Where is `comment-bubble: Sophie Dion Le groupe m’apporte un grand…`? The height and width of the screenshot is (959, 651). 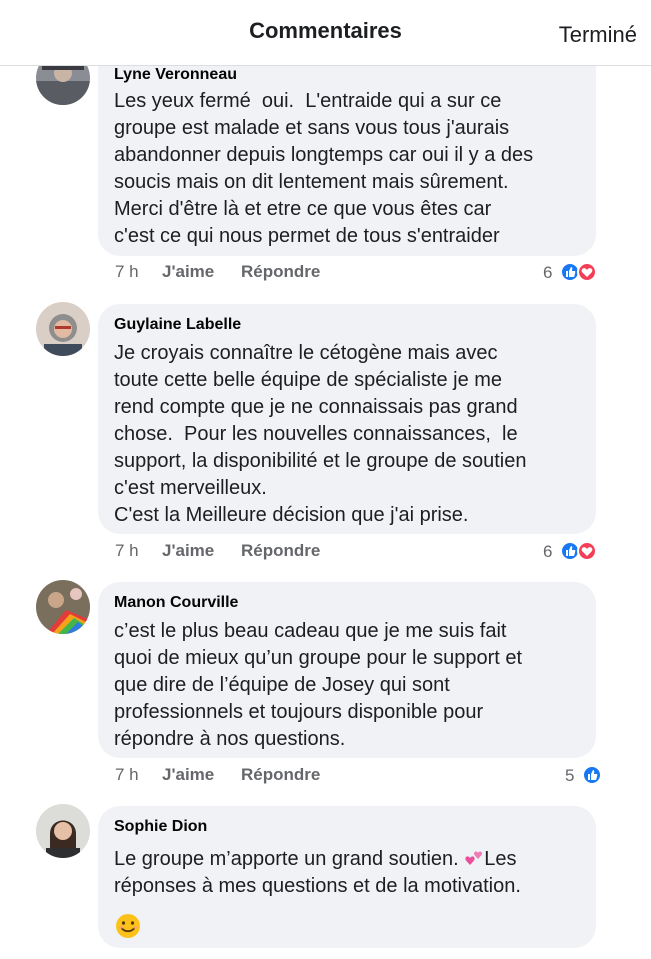 comment-bubble: Sophie Dion Le groupe m’apporte un grand… is located at coordinates (347, 877).